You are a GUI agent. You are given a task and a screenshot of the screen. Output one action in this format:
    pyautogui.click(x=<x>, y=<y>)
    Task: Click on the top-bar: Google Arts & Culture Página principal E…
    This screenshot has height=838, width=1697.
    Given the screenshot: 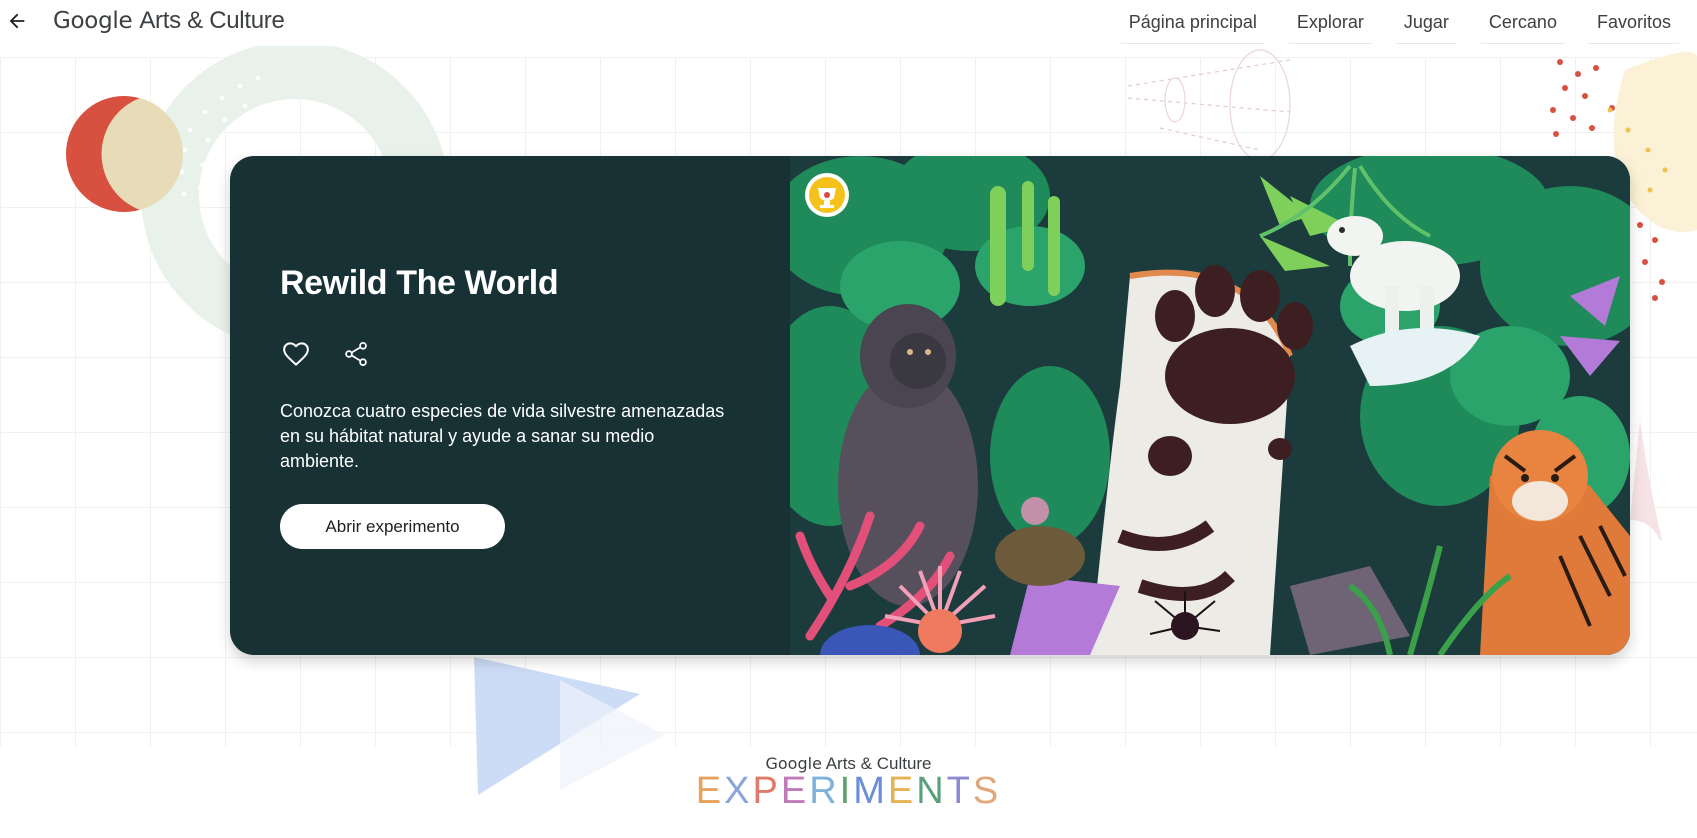 What is the action you would take?
    pyautogui.click(x=848, y=23)
    